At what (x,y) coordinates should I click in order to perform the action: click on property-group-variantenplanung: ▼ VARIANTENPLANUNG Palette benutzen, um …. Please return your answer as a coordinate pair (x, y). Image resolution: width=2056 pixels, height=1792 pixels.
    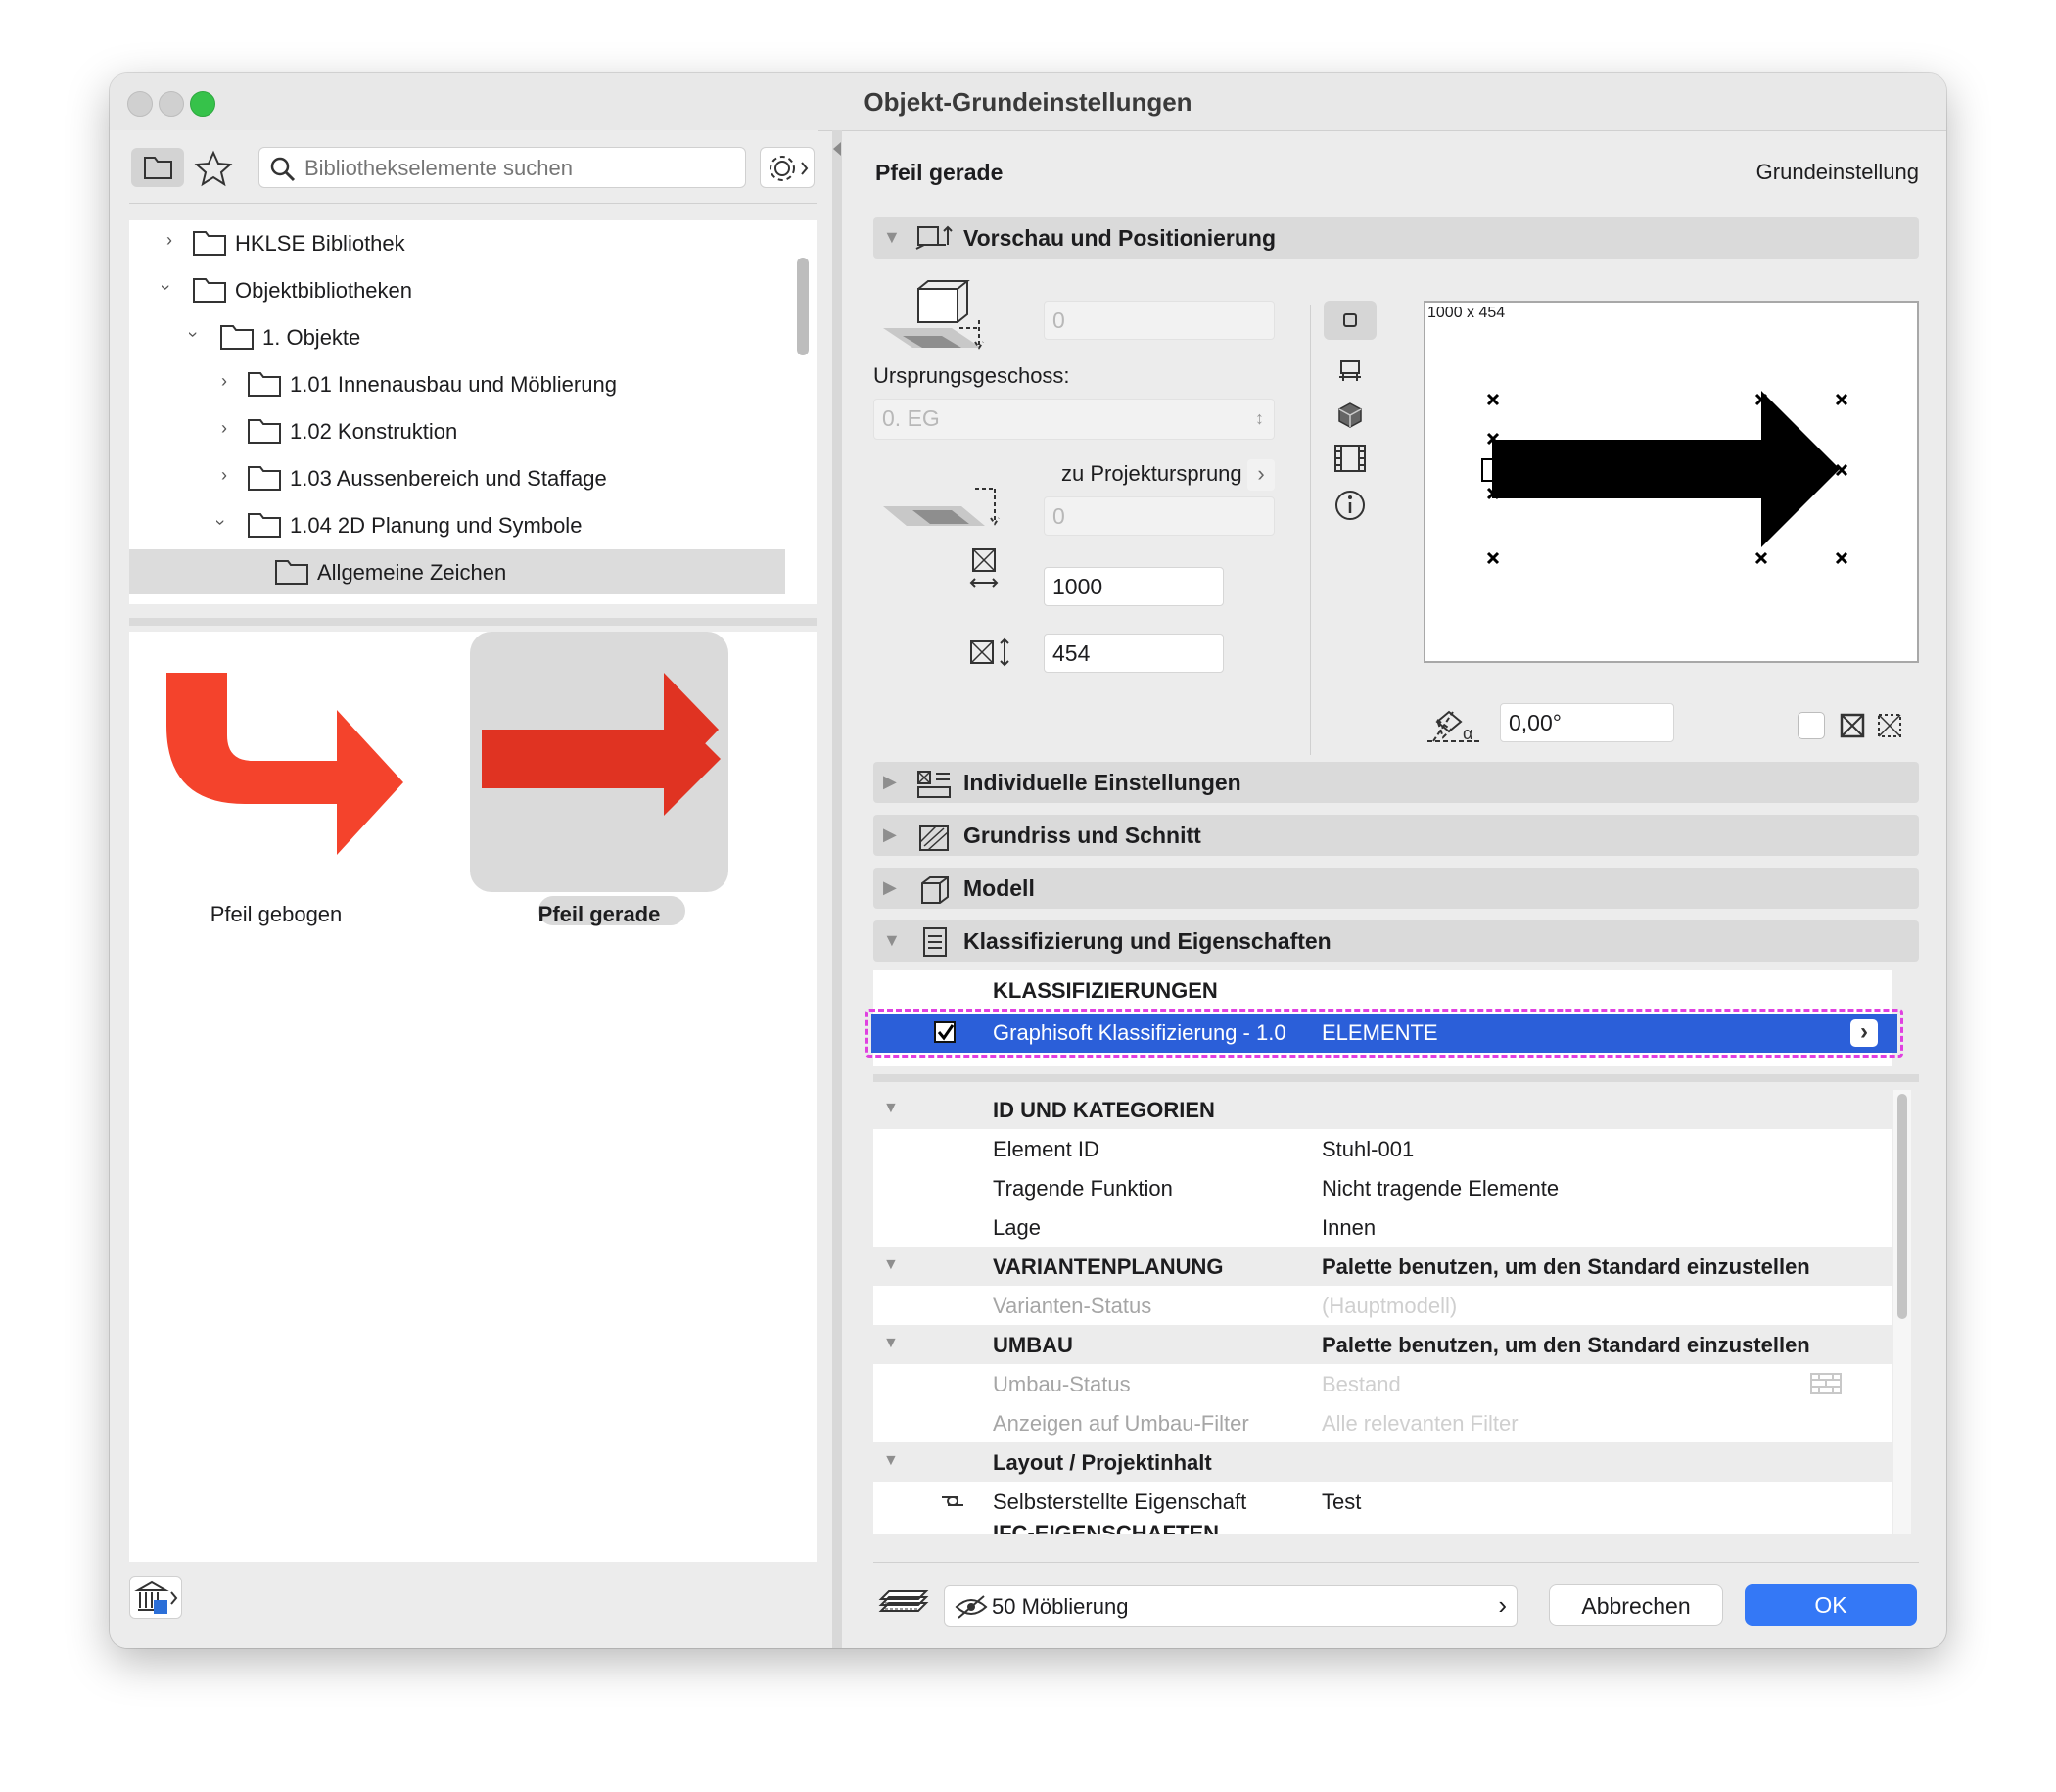
    Looking at the image, I should click on (1382, 1267).